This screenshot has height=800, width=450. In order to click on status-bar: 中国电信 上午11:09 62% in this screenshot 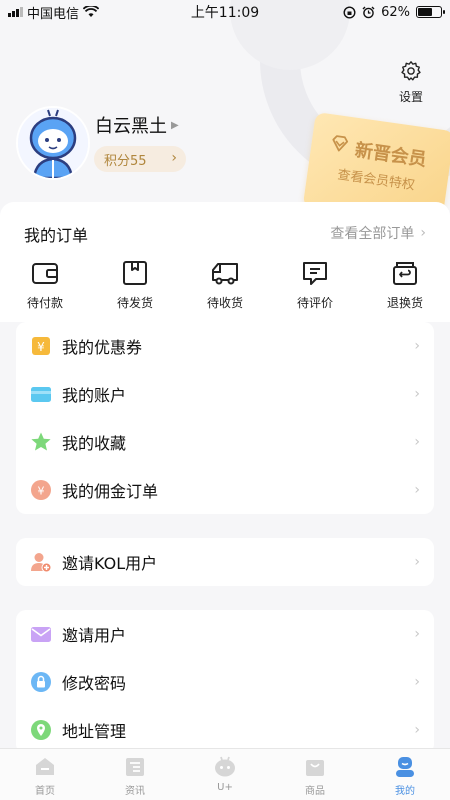, I will do `click(225, 12)`.